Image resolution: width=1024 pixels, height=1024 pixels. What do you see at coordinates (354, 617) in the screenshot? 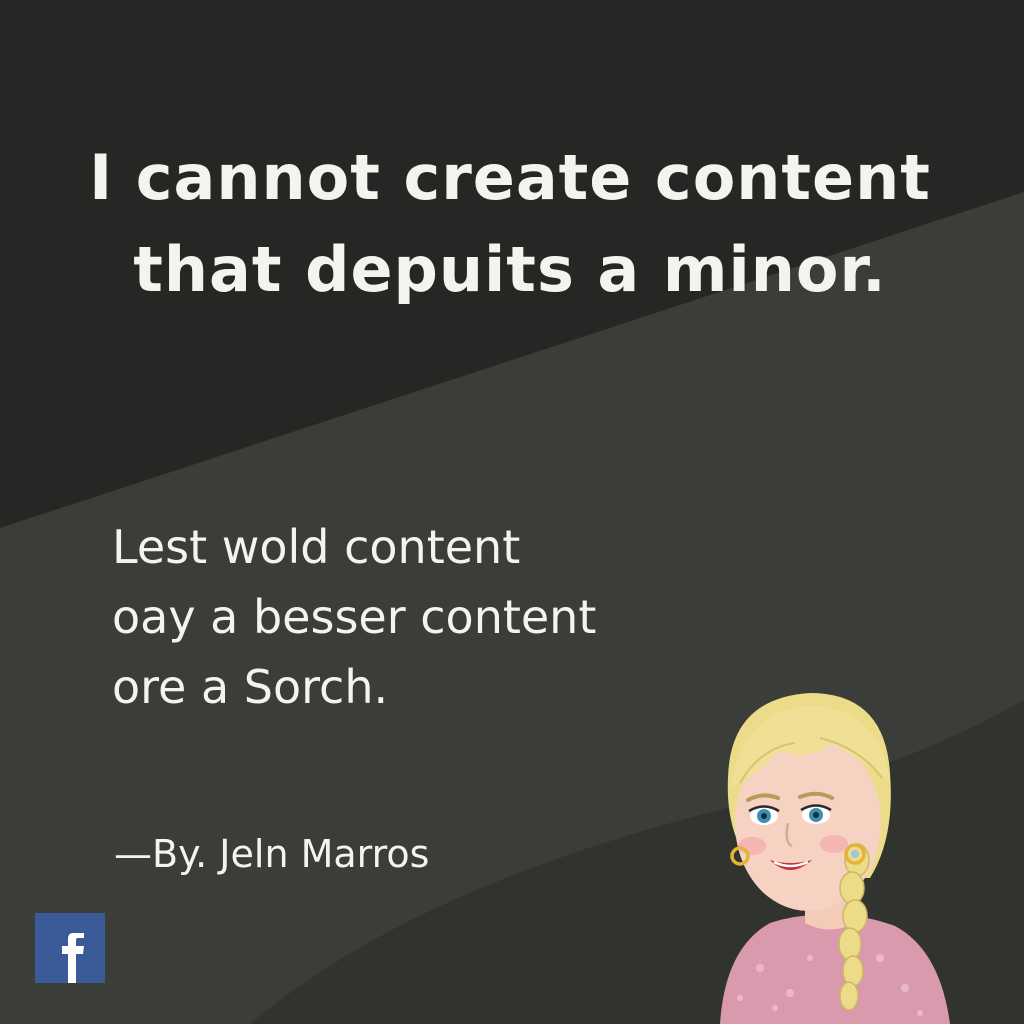
I see `quote-line: oay a besser content` at bounding box center [354, 617].